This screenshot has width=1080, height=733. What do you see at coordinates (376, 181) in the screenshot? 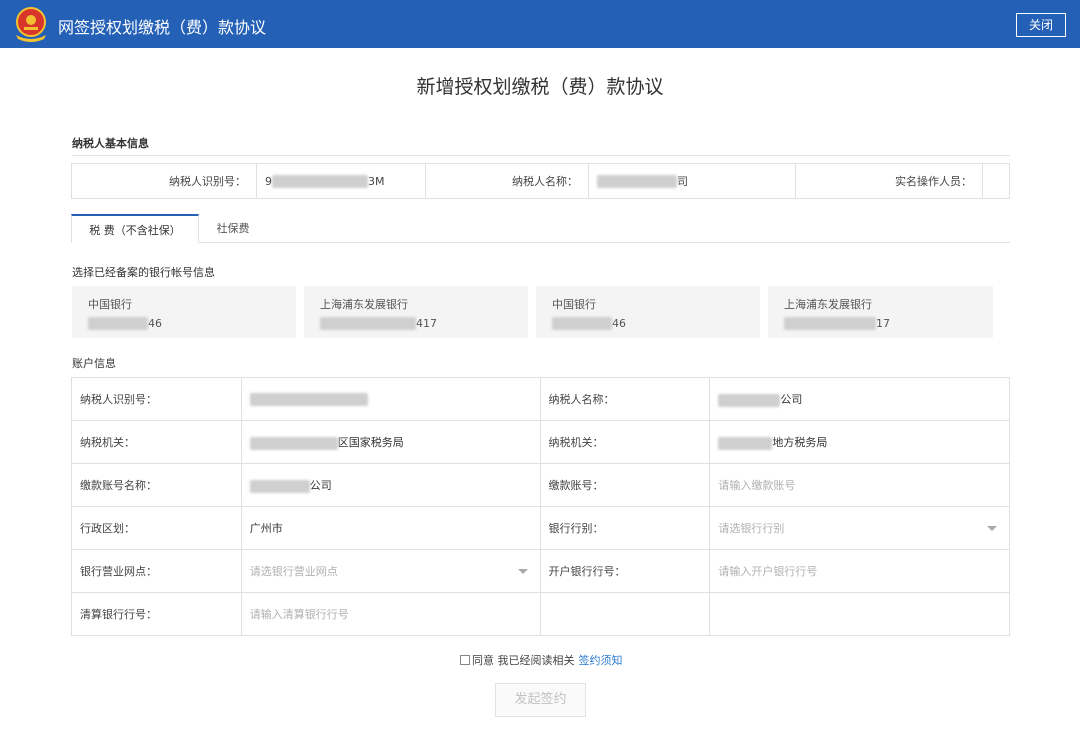
I see `taxpayer-id-suffix: 3M` at bounding box center [376, 181].